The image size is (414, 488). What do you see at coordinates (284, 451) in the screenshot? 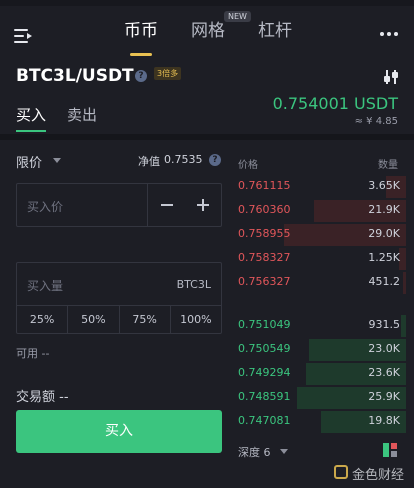
I see `depth-chevron-down-icon` at bounding box center [284, 451].